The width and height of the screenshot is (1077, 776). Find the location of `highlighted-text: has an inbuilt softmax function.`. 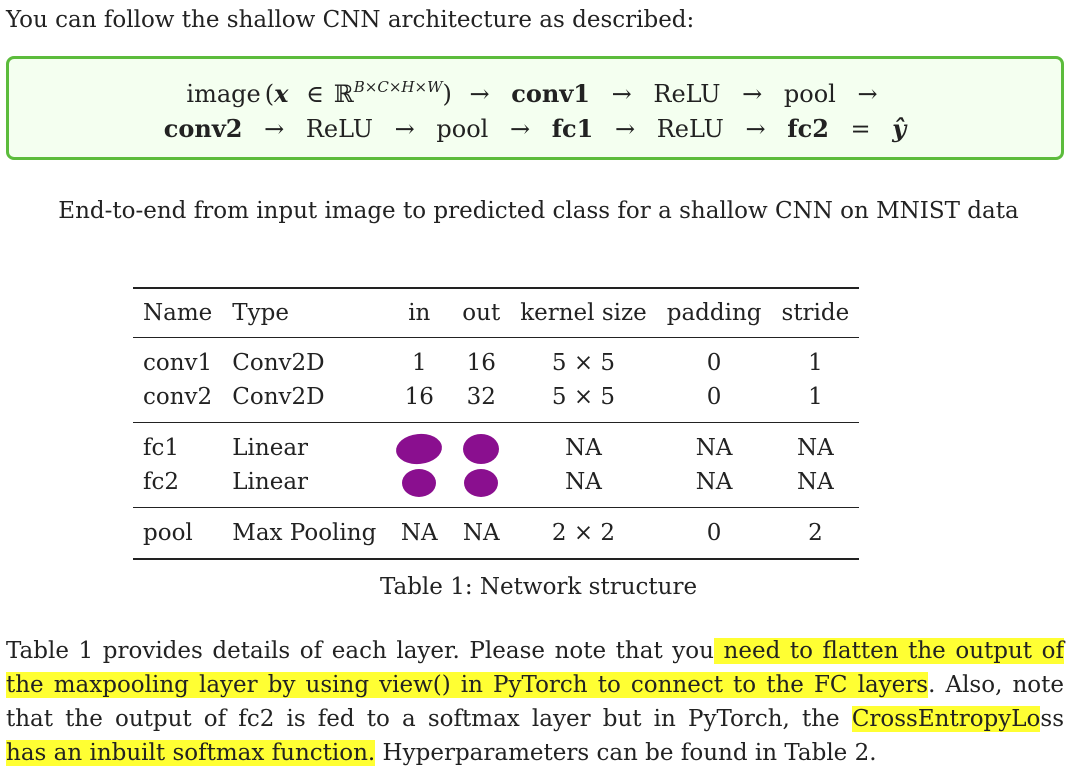

highlighted-text: has an inbuilt softmax function. is located at coordinates (191, 753).